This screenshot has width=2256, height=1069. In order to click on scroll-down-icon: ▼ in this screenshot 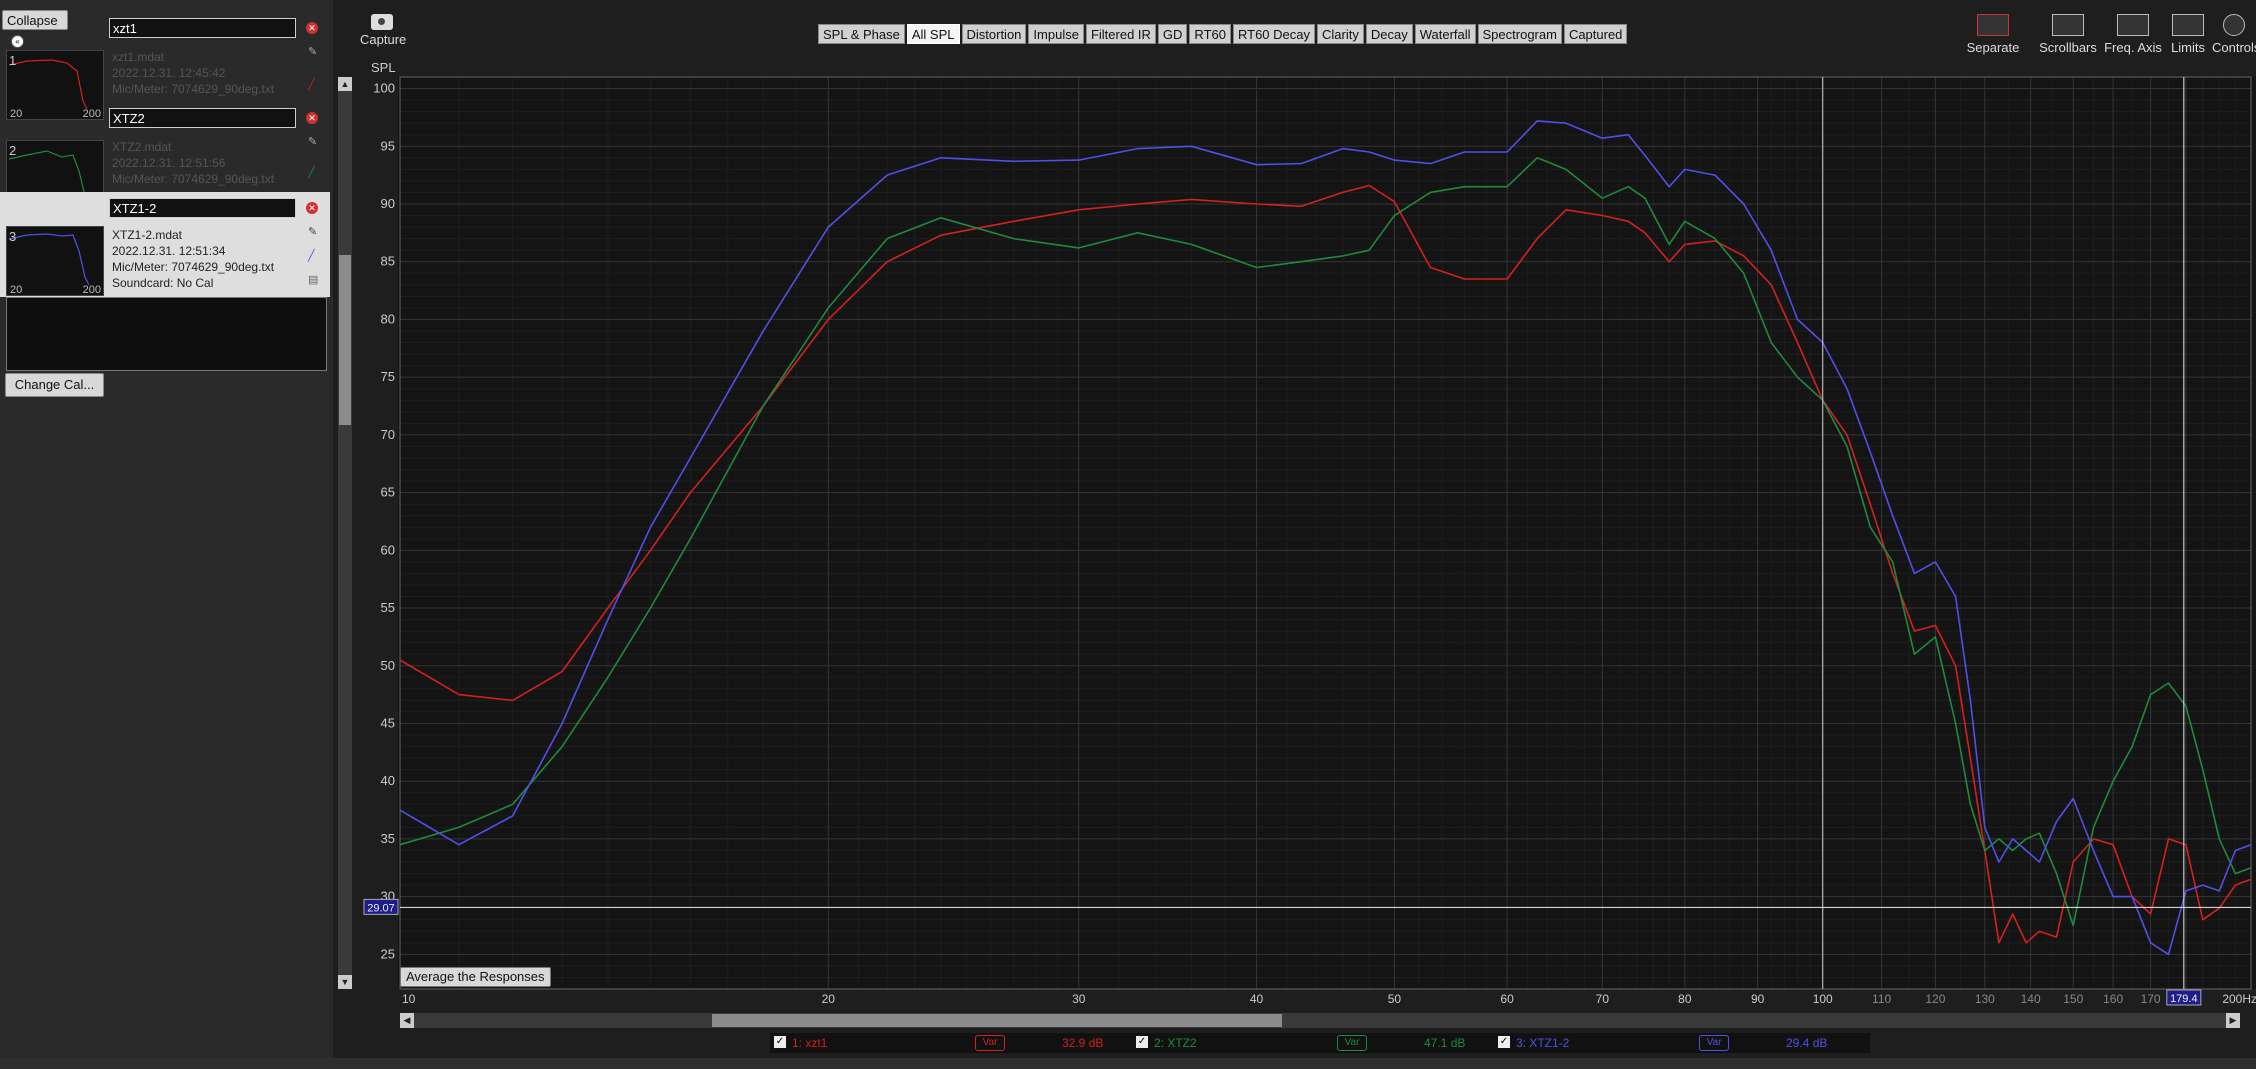, I will do `click(345, 982)`.